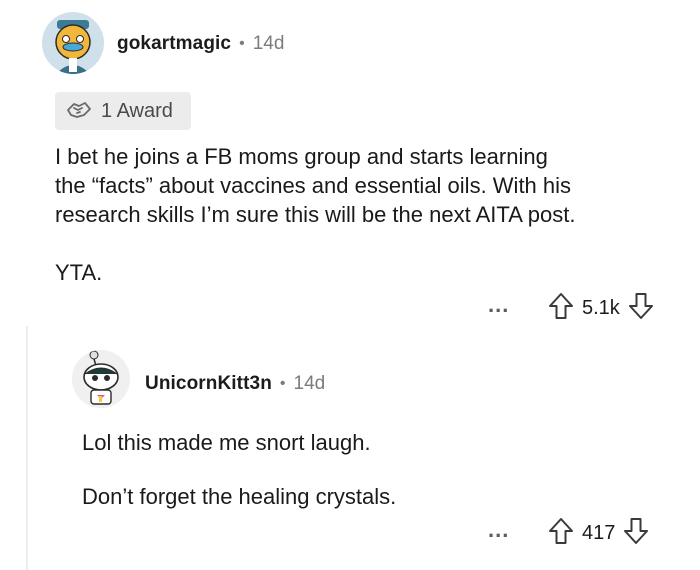 This screenshot has height=570, width=700. What do you see at coordinates (239, 496) in the screenshot?
I see `reply-line: Don’t forget the healing crystals.` at bounding box center [239, 496].